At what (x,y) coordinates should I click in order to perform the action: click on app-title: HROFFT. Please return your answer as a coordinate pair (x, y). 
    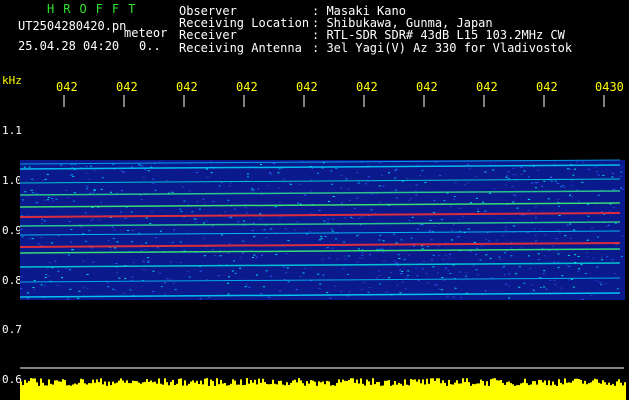
    Looking at the image, I should click on (96, 9).